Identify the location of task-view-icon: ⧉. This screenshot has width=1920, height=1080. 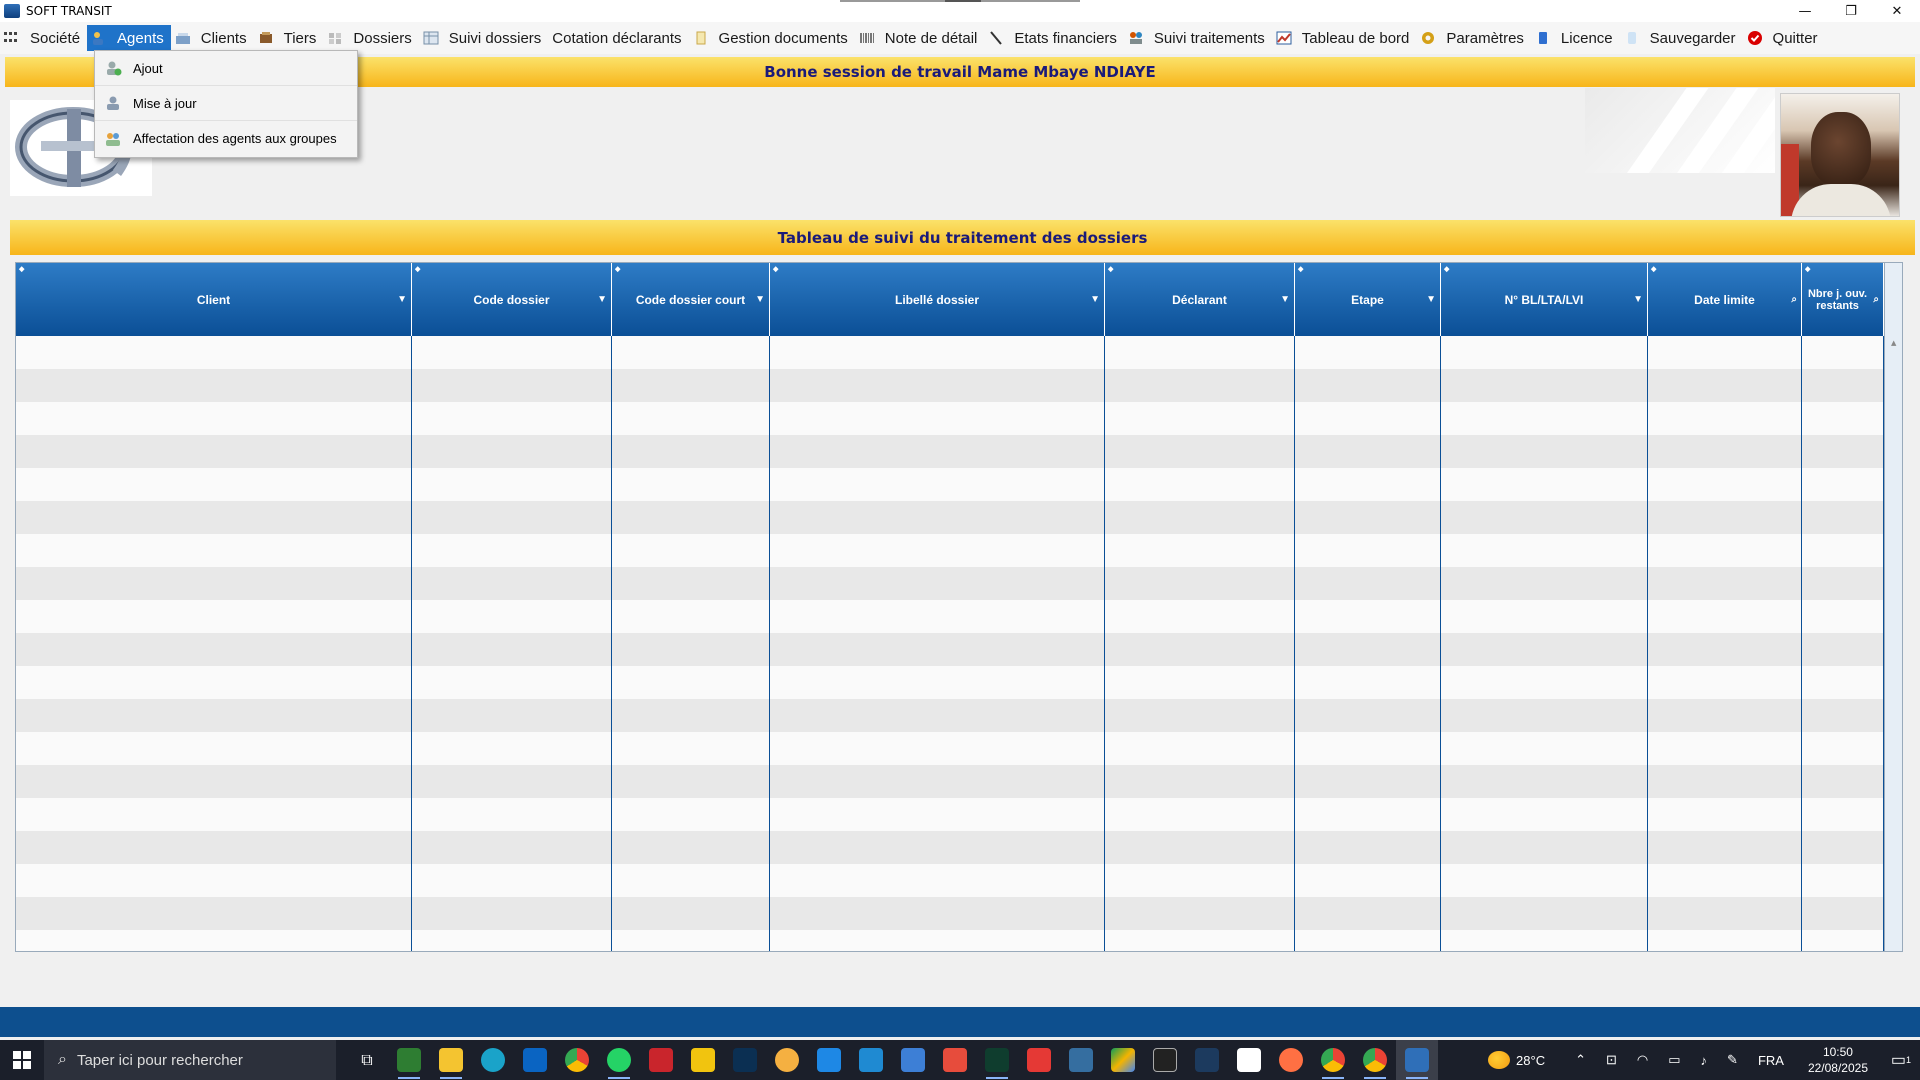
(367, 1060).